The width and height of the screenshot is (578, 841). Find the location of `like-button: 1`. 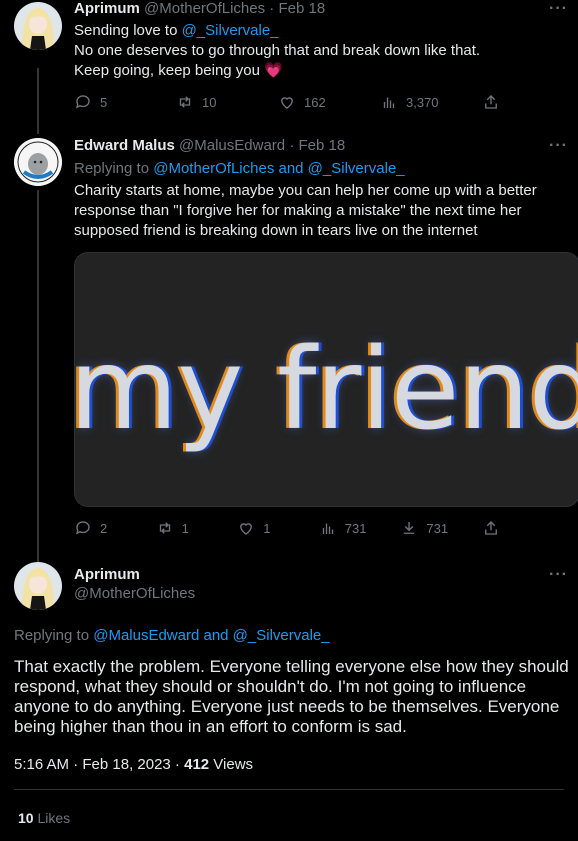

like-button: 1 is located at coordinates (278, 528).